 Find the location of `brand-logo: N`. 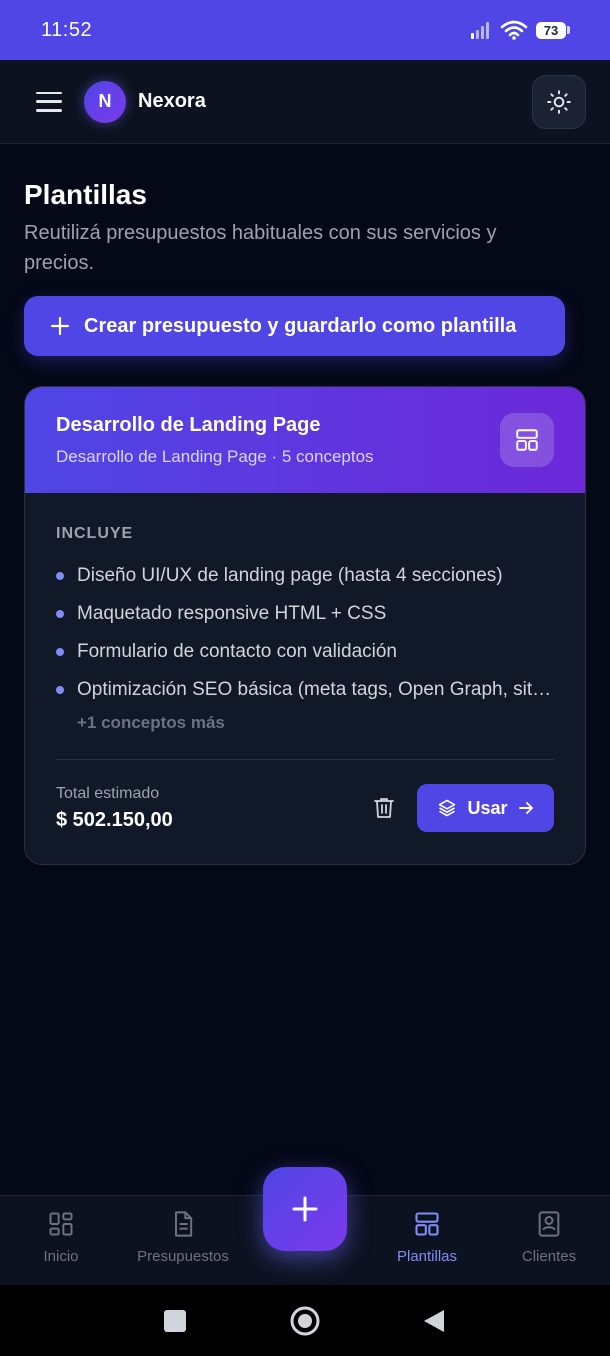

brand-logo: N is located at coordinates (105, 101).